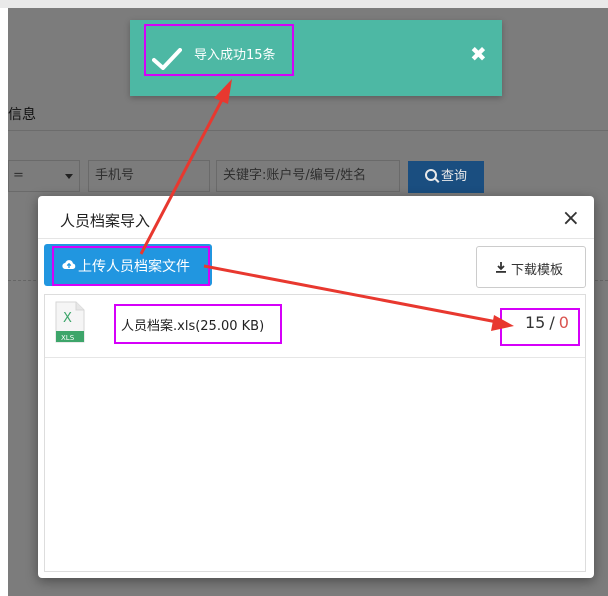  Describe the element at coordinates (149, 176) in the screenshot. I see `phone-input: 手机号` at that location.